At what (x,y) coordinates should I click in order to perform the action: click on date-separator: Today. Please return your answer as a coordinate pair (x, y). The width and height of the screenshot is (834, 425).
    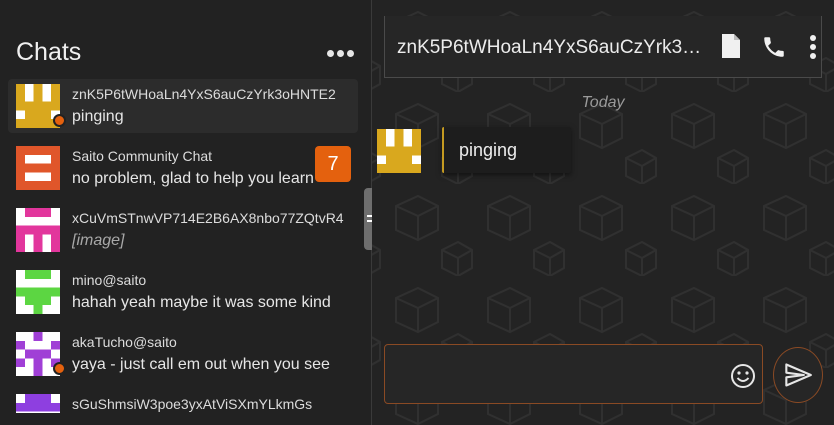
    Looking at the image, I should click on (603, 102).